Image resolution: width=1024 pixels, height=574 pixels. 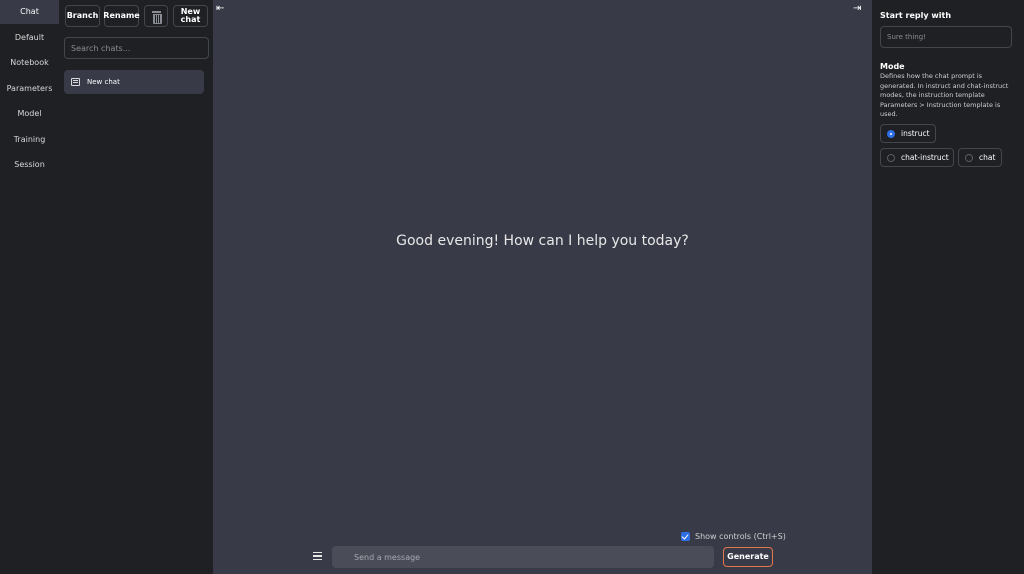 I want to click on delete-chat-button, so click(x=156, y=16).